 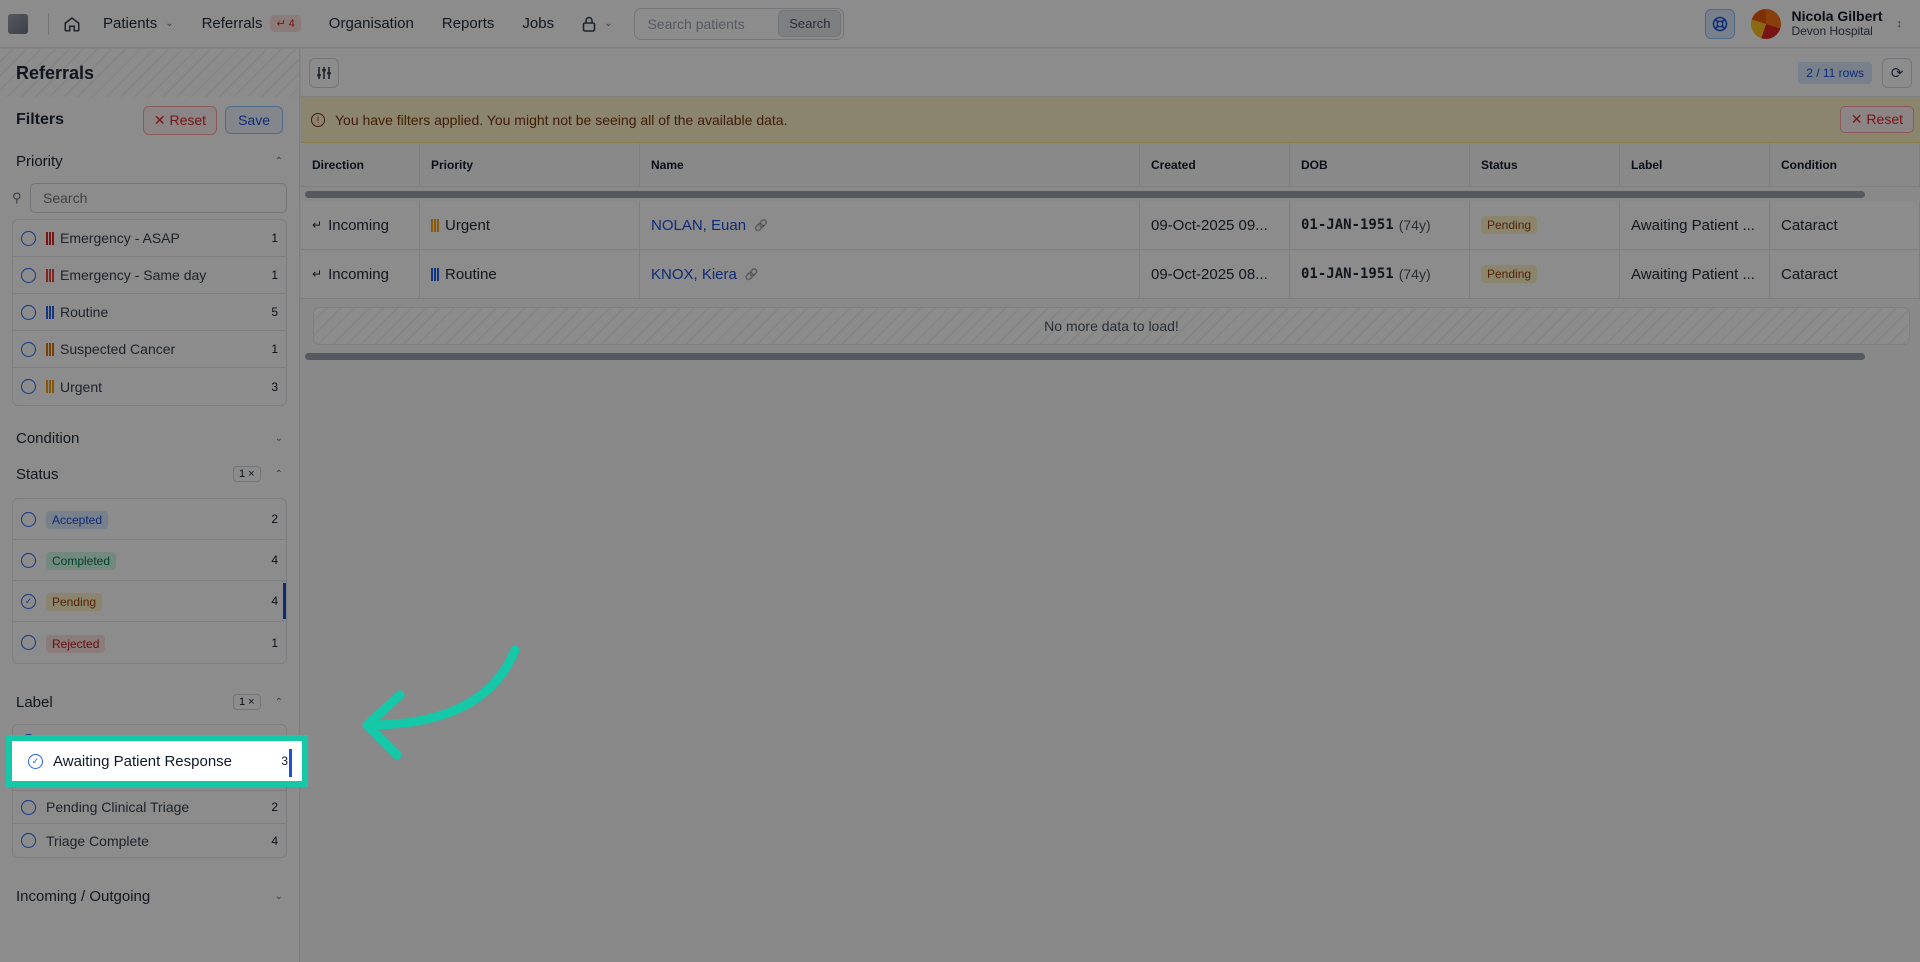 I want to click on nav-referrals-label: Referrals, so click(x=232, y=23).